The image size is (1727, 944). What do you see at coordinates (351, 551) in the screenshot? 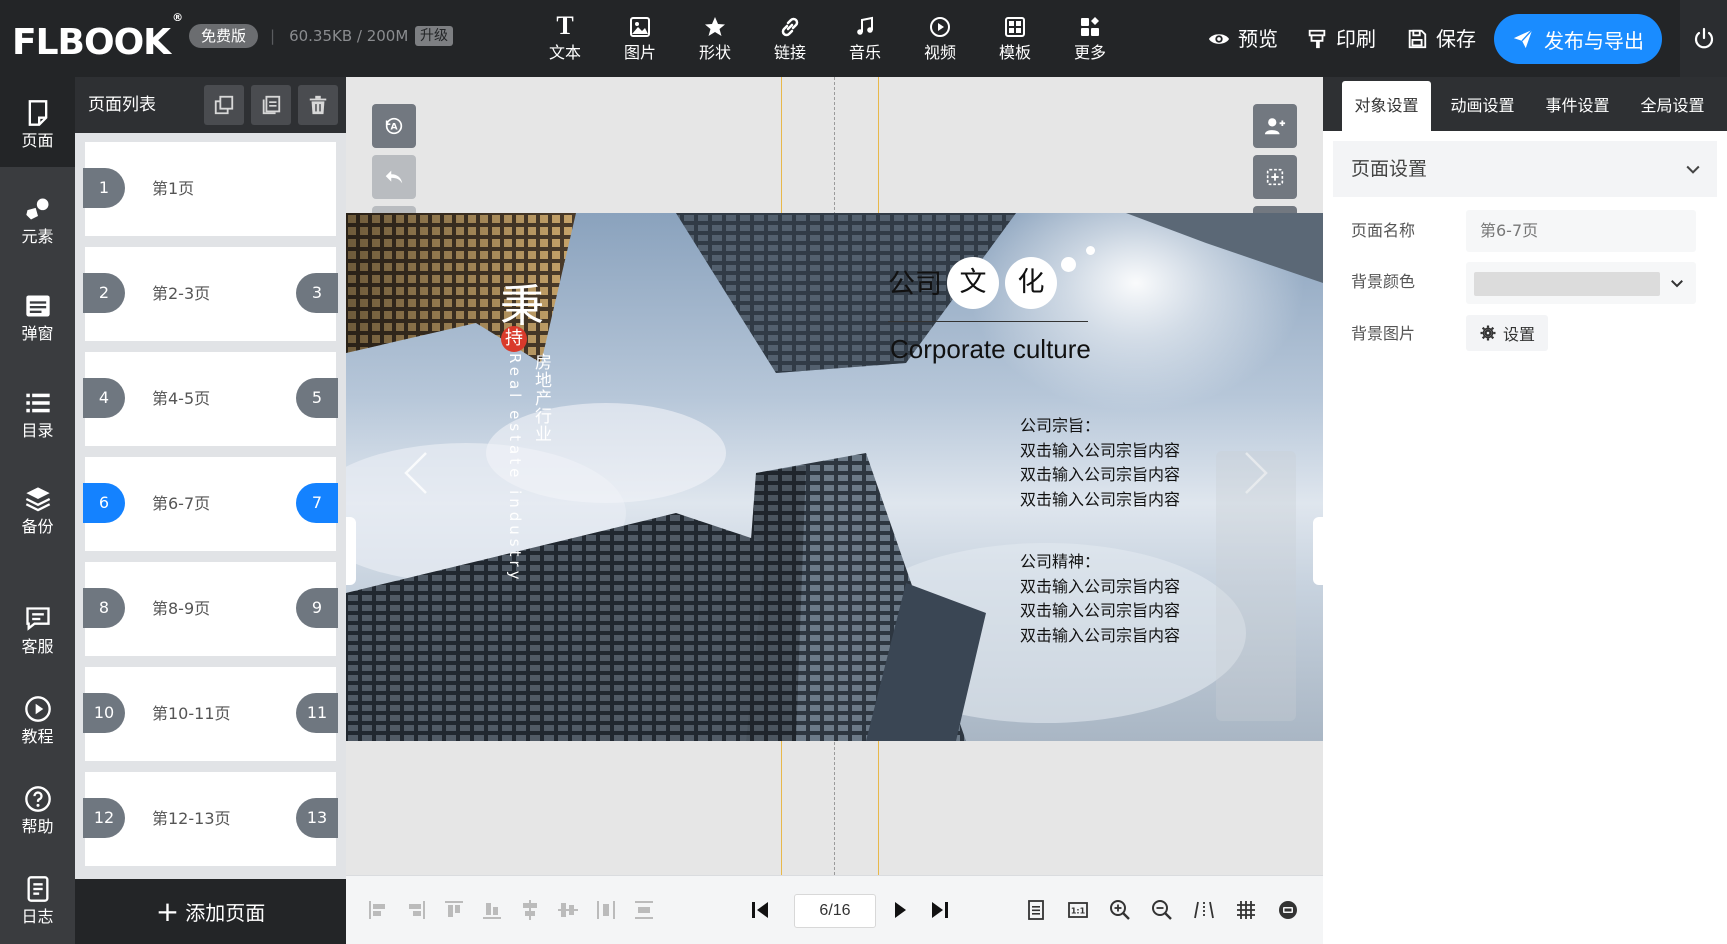
I see `collapse-left-tab` at bounding box center [351, 551].